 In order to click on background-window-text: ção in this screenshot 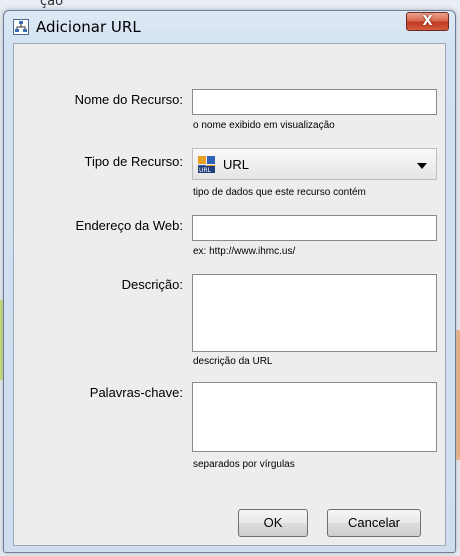, I will do `click(52, 4)`.